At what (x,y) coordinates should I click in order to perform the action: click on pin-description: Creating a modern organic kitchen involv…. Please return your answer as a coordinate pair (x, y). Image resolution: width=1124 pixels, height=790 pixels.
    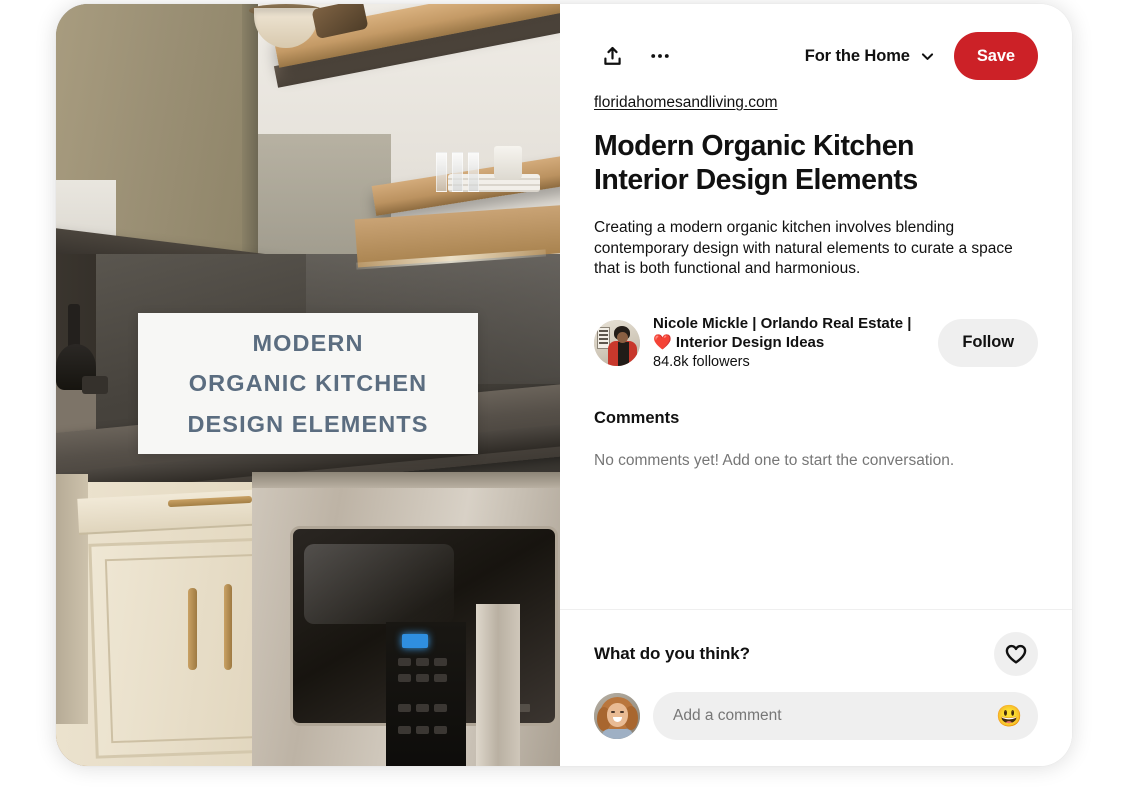
    Looking at the image, I should click on (803, 248).